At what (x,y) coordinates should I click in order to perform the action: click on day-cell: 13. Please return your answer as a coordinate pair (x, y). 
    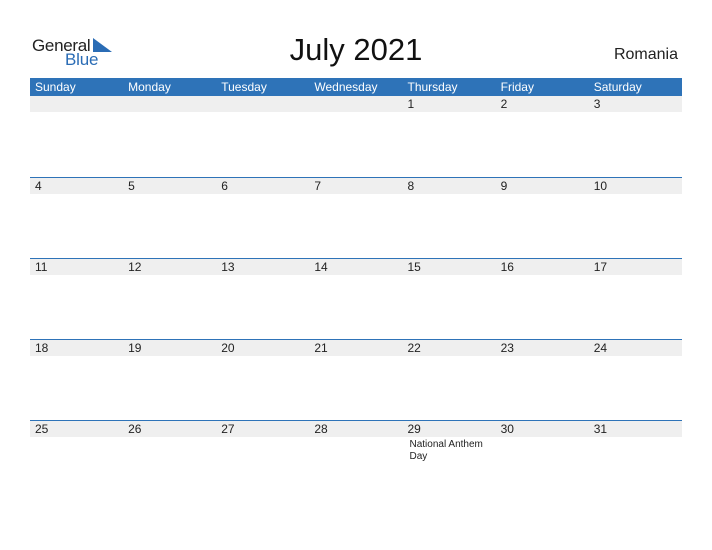
    Looking at the image, I should click on (228, 267).